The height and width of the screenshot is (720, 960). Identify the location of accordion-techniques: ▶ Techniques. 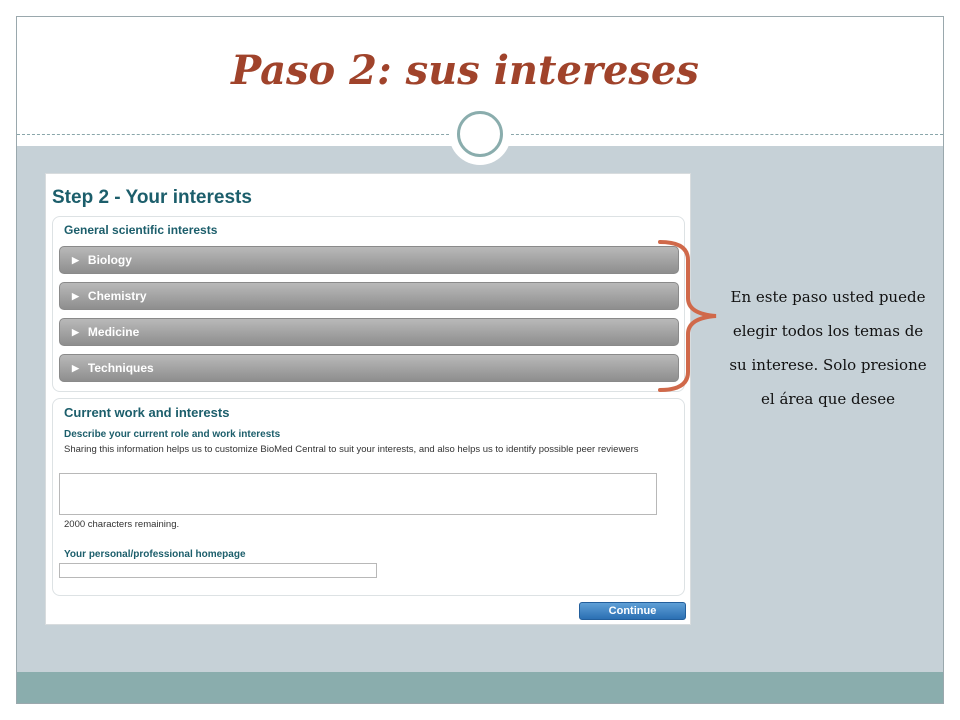
(369, 368).